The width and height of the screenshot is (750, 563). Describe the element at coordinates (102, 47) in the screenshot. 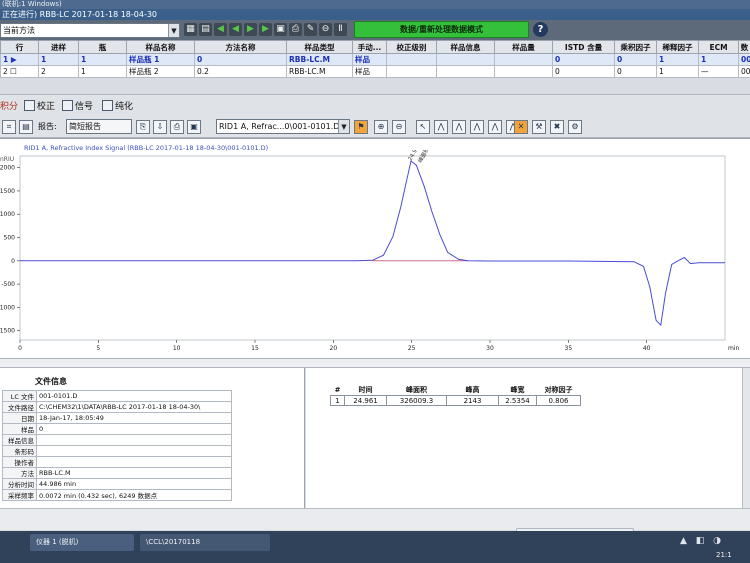

I see `column-header: 瓶` at that location.